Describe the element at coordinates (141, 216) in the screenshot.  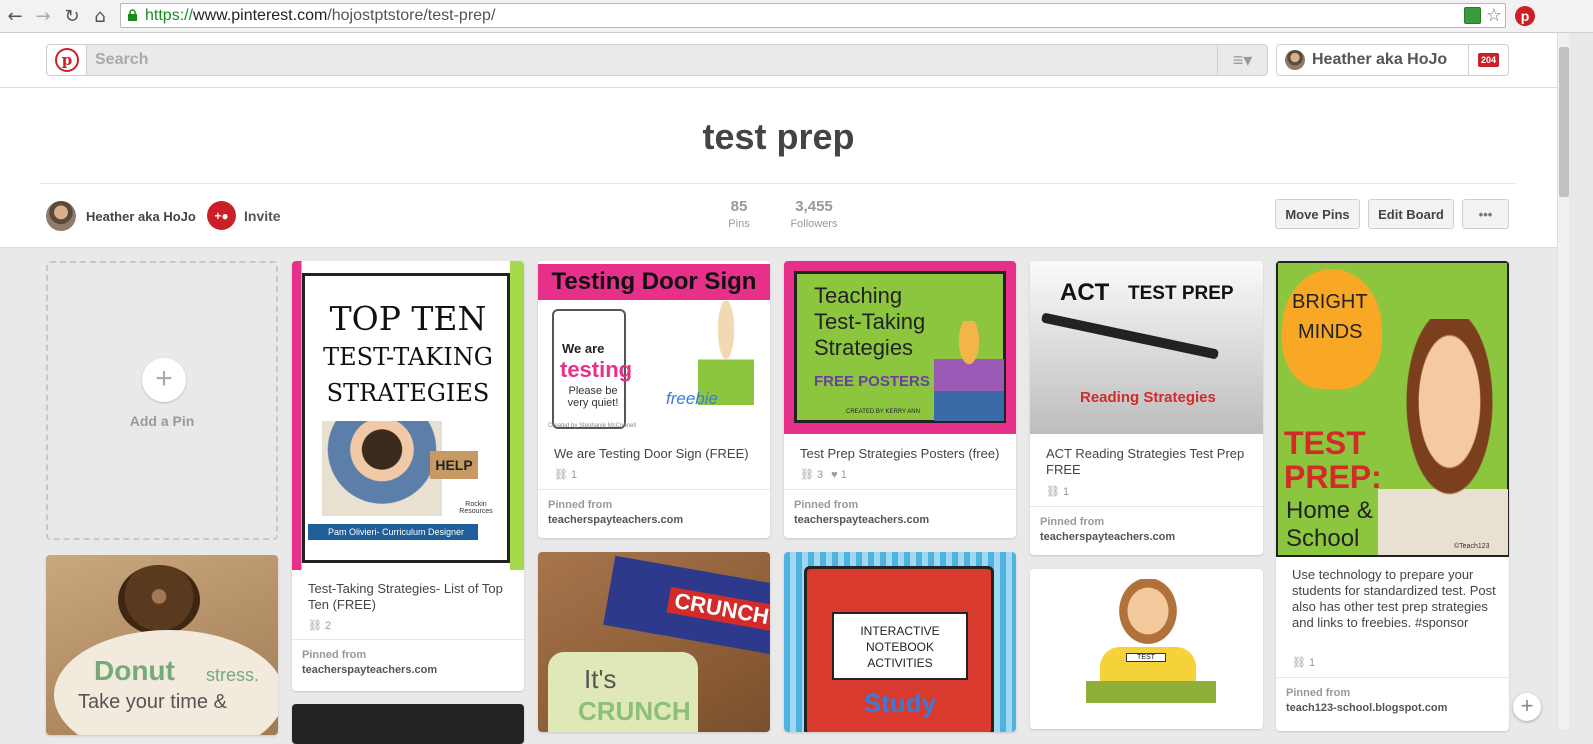
I see `owner-name: Heather aka HoJo` at that location.